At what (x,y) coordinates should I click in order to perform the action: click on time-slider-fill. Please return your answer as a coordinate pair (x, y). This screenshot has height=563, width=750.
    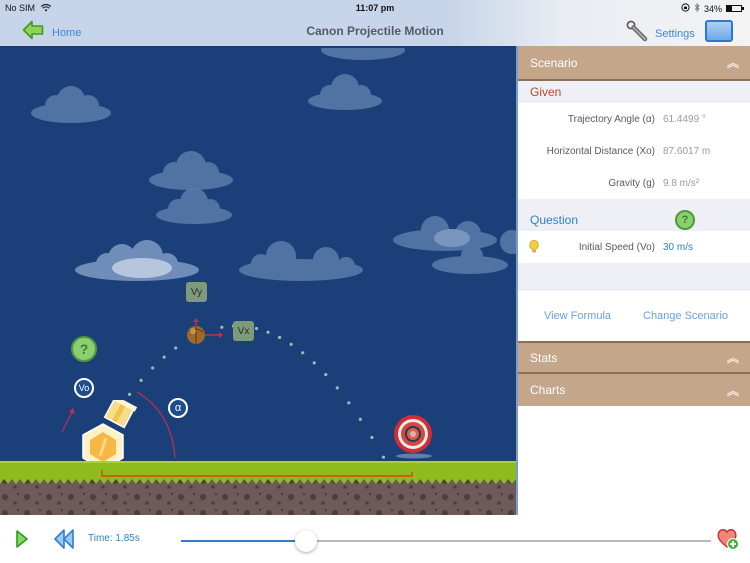
    Looking at the image, I should click on (243, 541).